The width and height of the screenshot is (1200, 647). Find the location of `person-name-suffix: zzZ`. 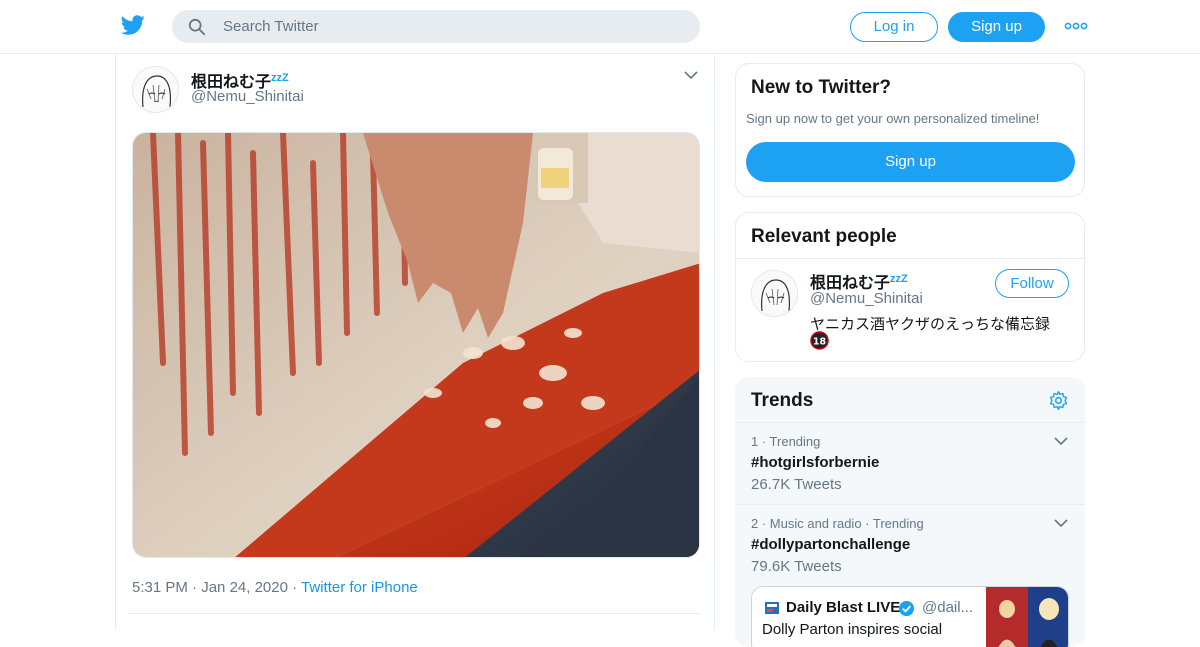

person-name-suffix: zzZ is located at coordinates (899, 279).